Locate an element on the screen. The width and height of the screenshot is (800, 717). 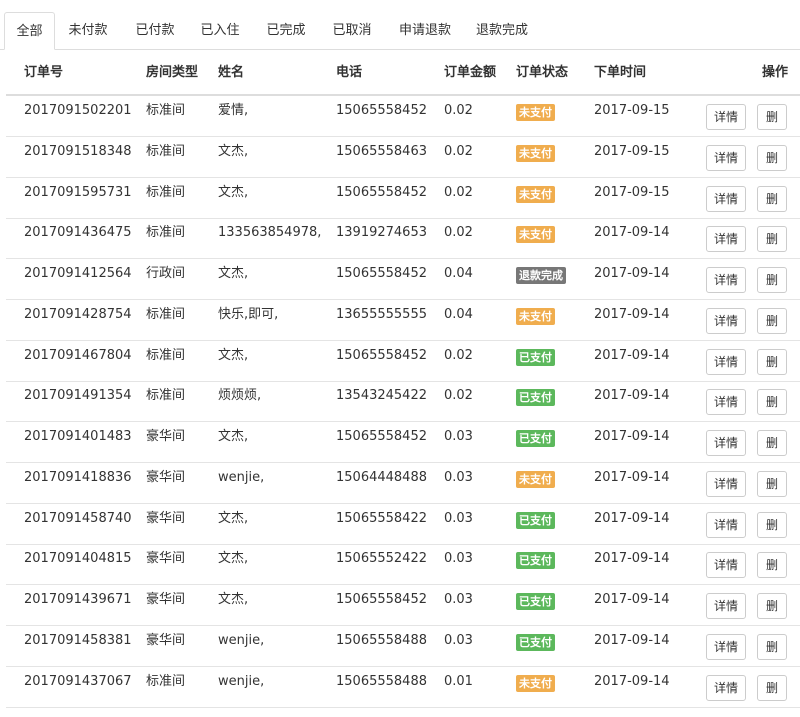
tab-checked-in: 已入住 is located at coordinates (220, 31).